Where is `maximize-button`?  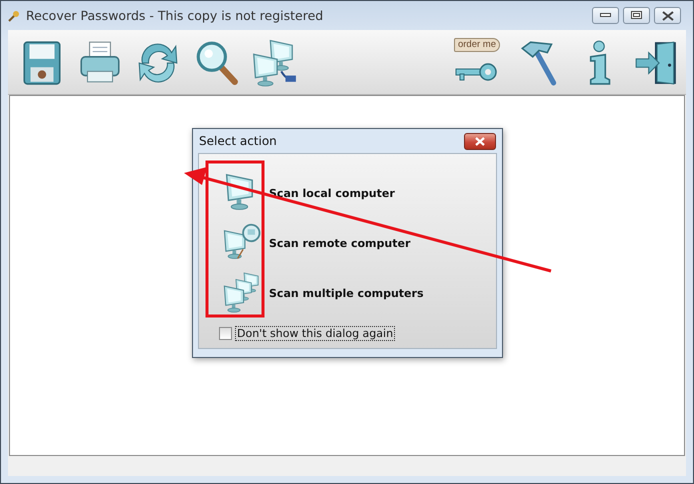 maximize-button is located at coordinates (636, 15).